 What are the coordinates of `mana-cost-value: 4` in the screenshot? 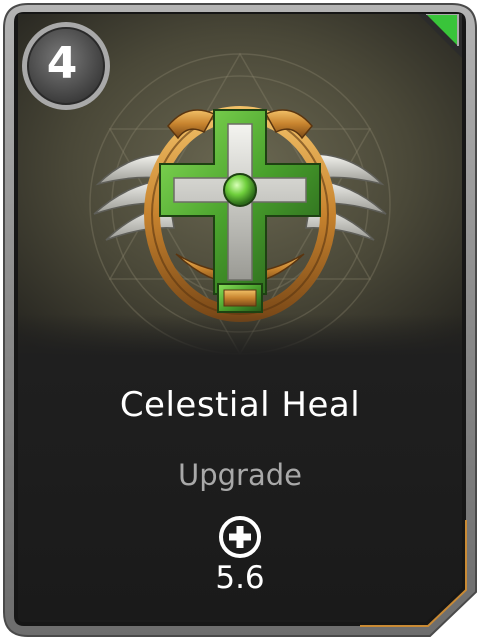 It's located at (62, 63).